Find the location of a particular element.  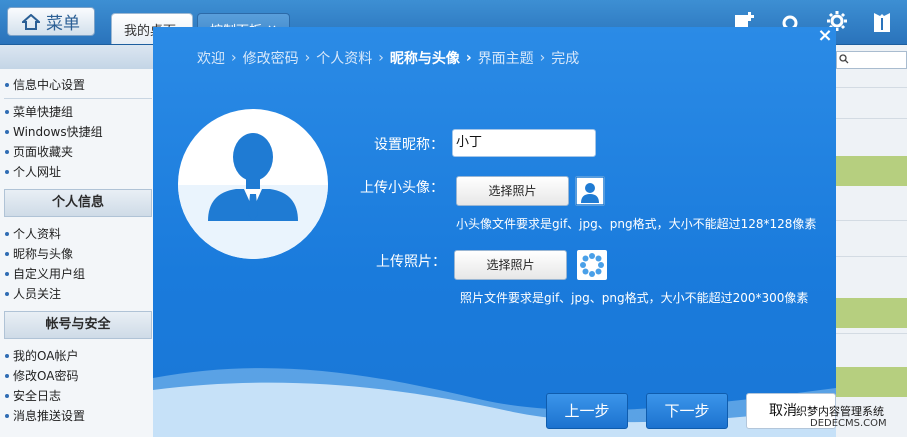

next-button: 下一步 is located at coordinates (687, 411).